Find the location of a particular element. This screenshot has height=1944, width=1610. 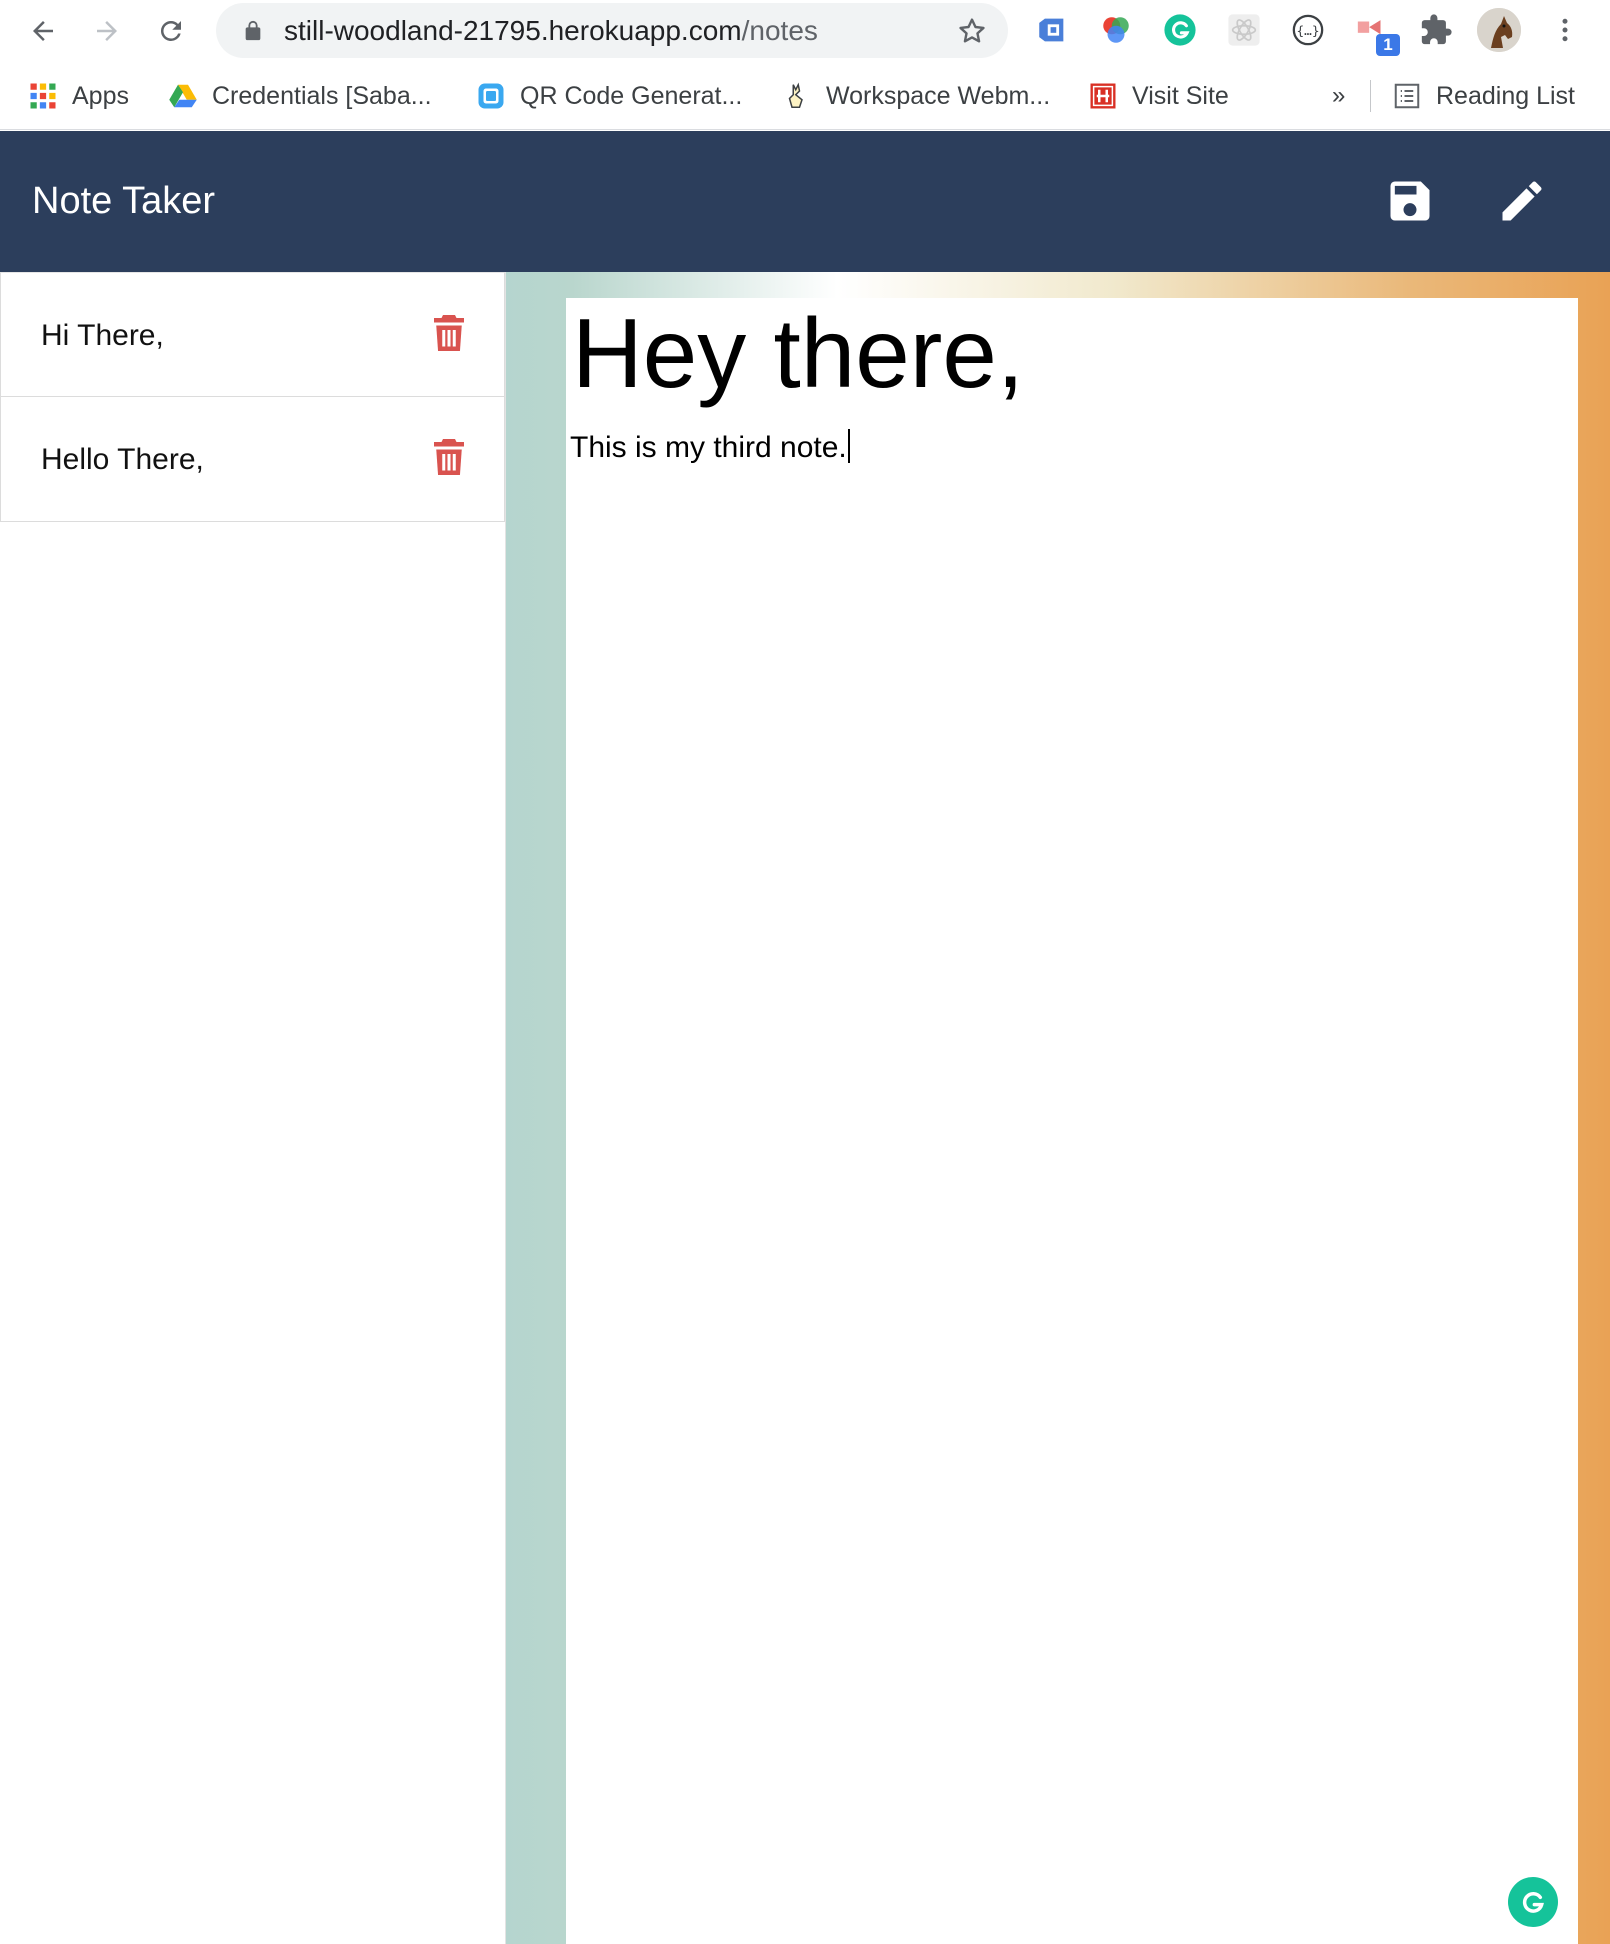

note-list-item: Hello There, is located at coordinates (252, 459).